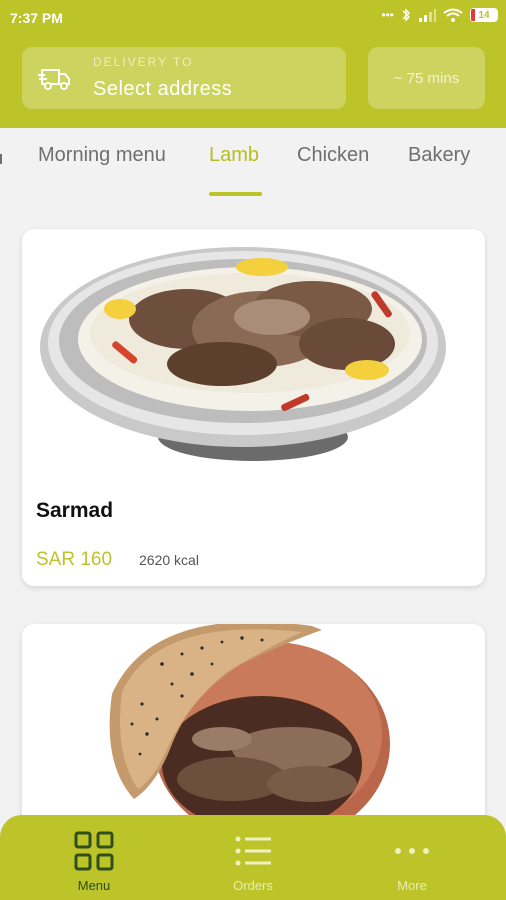 This screenshot has width=506, height=900. Describe the element at coordinates (406, 15) in the screenshot. I see `bluetooth-icon` at that location.